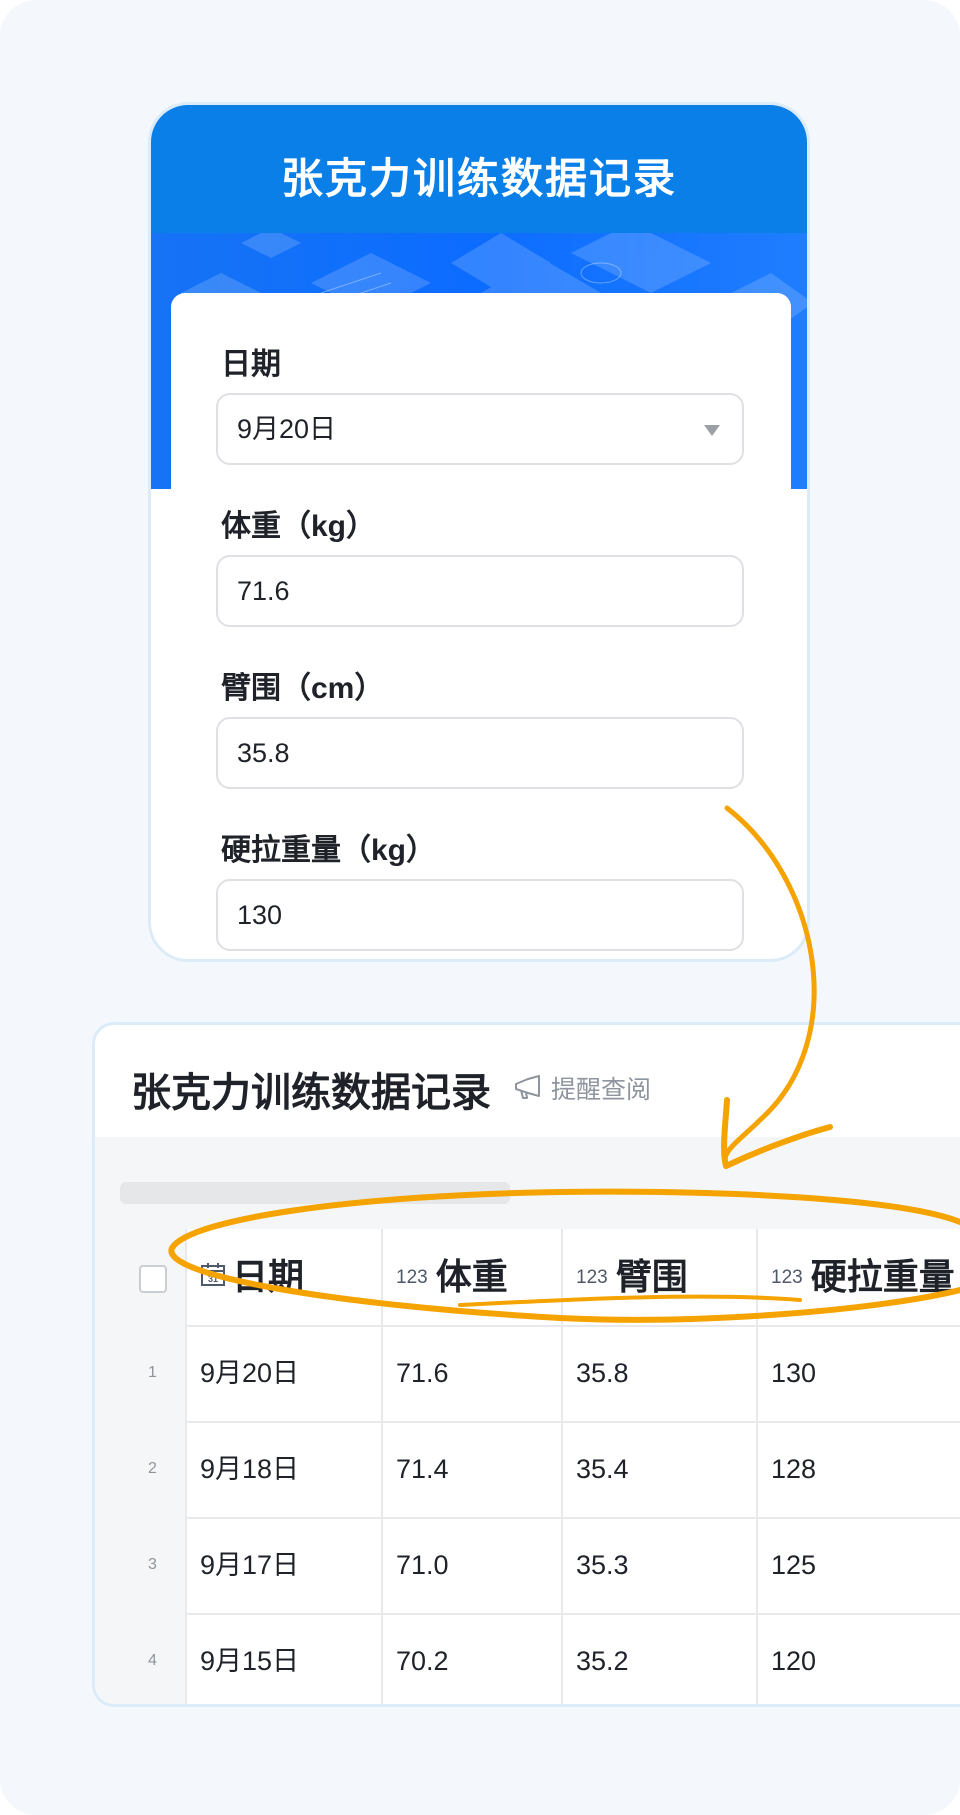 The image size is (960, 1815). I want to click on table-row: 4 9月15日 70.2 35.2 120, so click(540, 1658).